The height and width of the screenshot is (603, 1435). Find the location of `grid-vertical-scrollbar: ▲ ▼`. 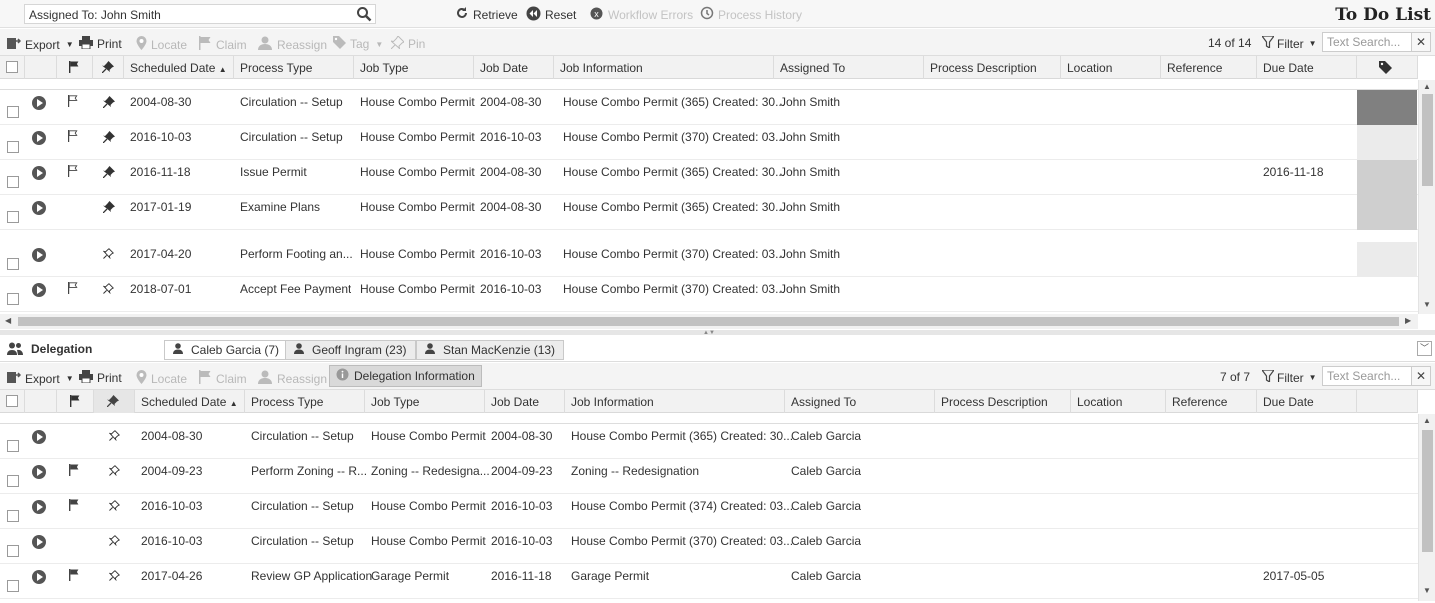

grid-vertical-scrollbar: ▲ ▼ is located at coordinates (1426, 197).